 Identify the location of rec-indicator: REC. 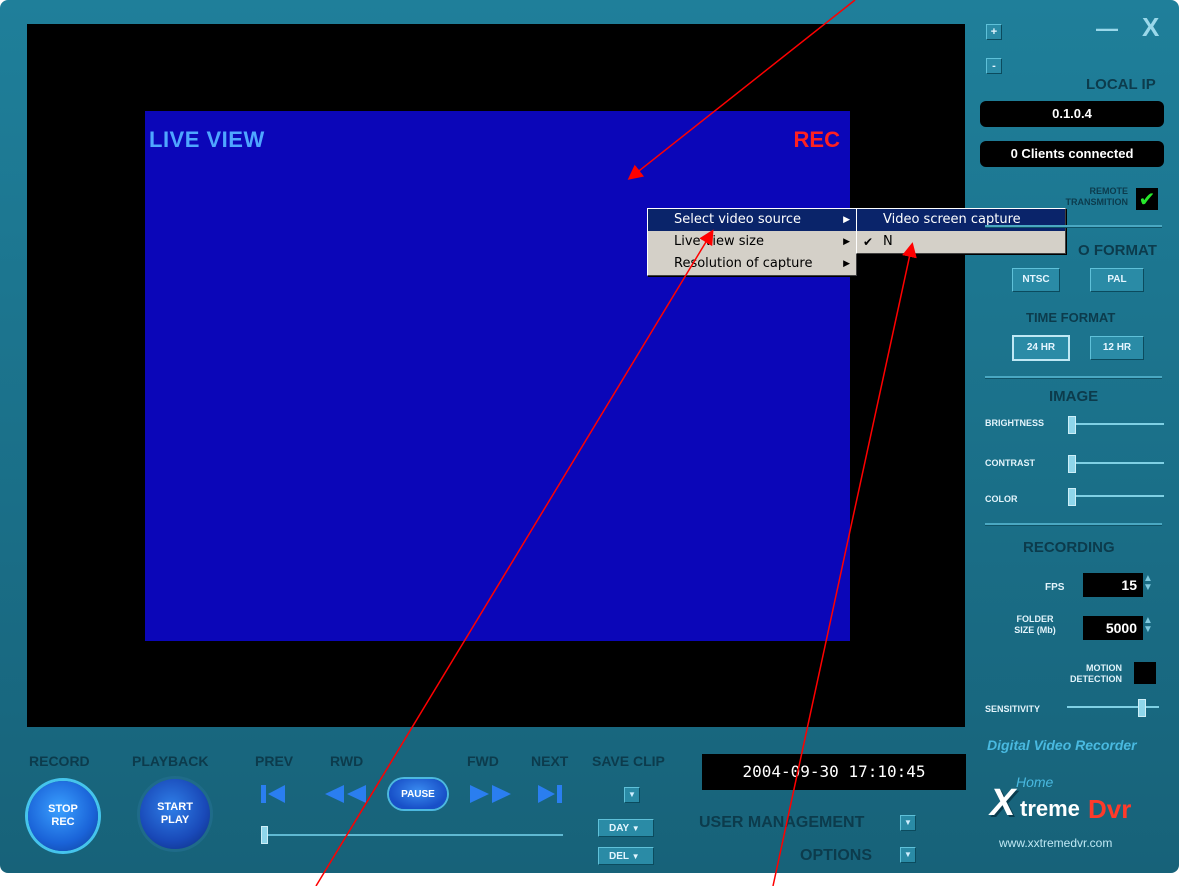
(816, 139).